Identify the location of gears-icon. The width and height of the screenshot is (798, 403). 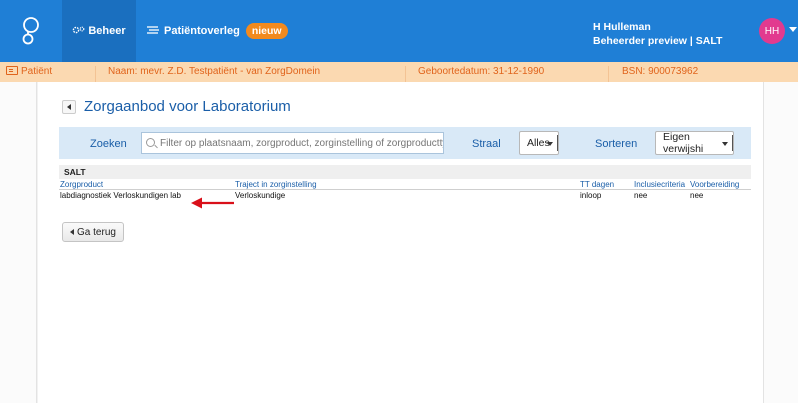
(78, 31).